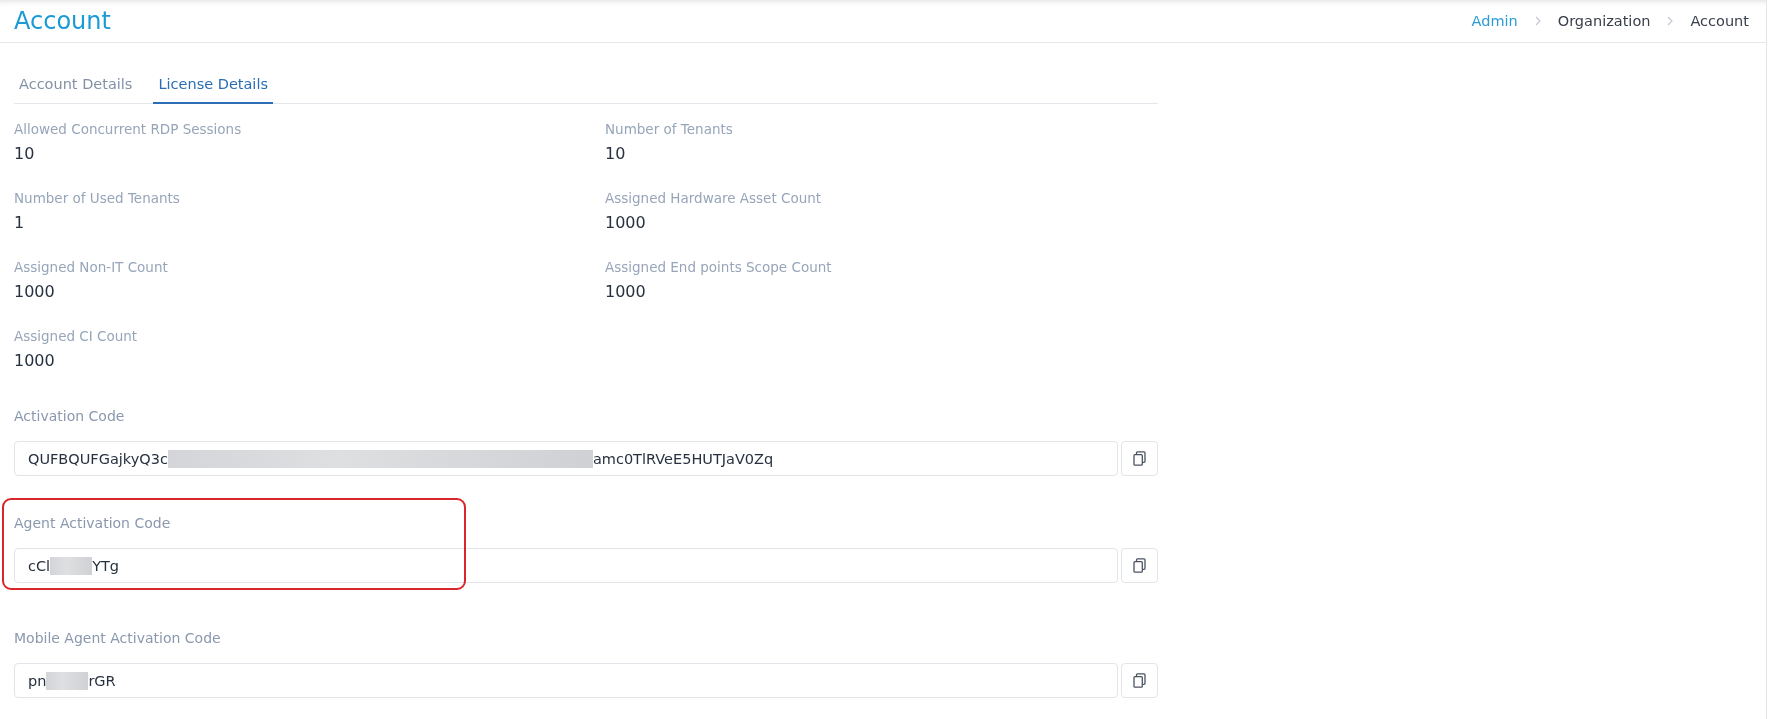  What do you see at coordinates (683, 458) in the screenshot?
I see `code-text: amc0TlRVeE5HUTJaV0Zq` at bounding box center [683, 458].